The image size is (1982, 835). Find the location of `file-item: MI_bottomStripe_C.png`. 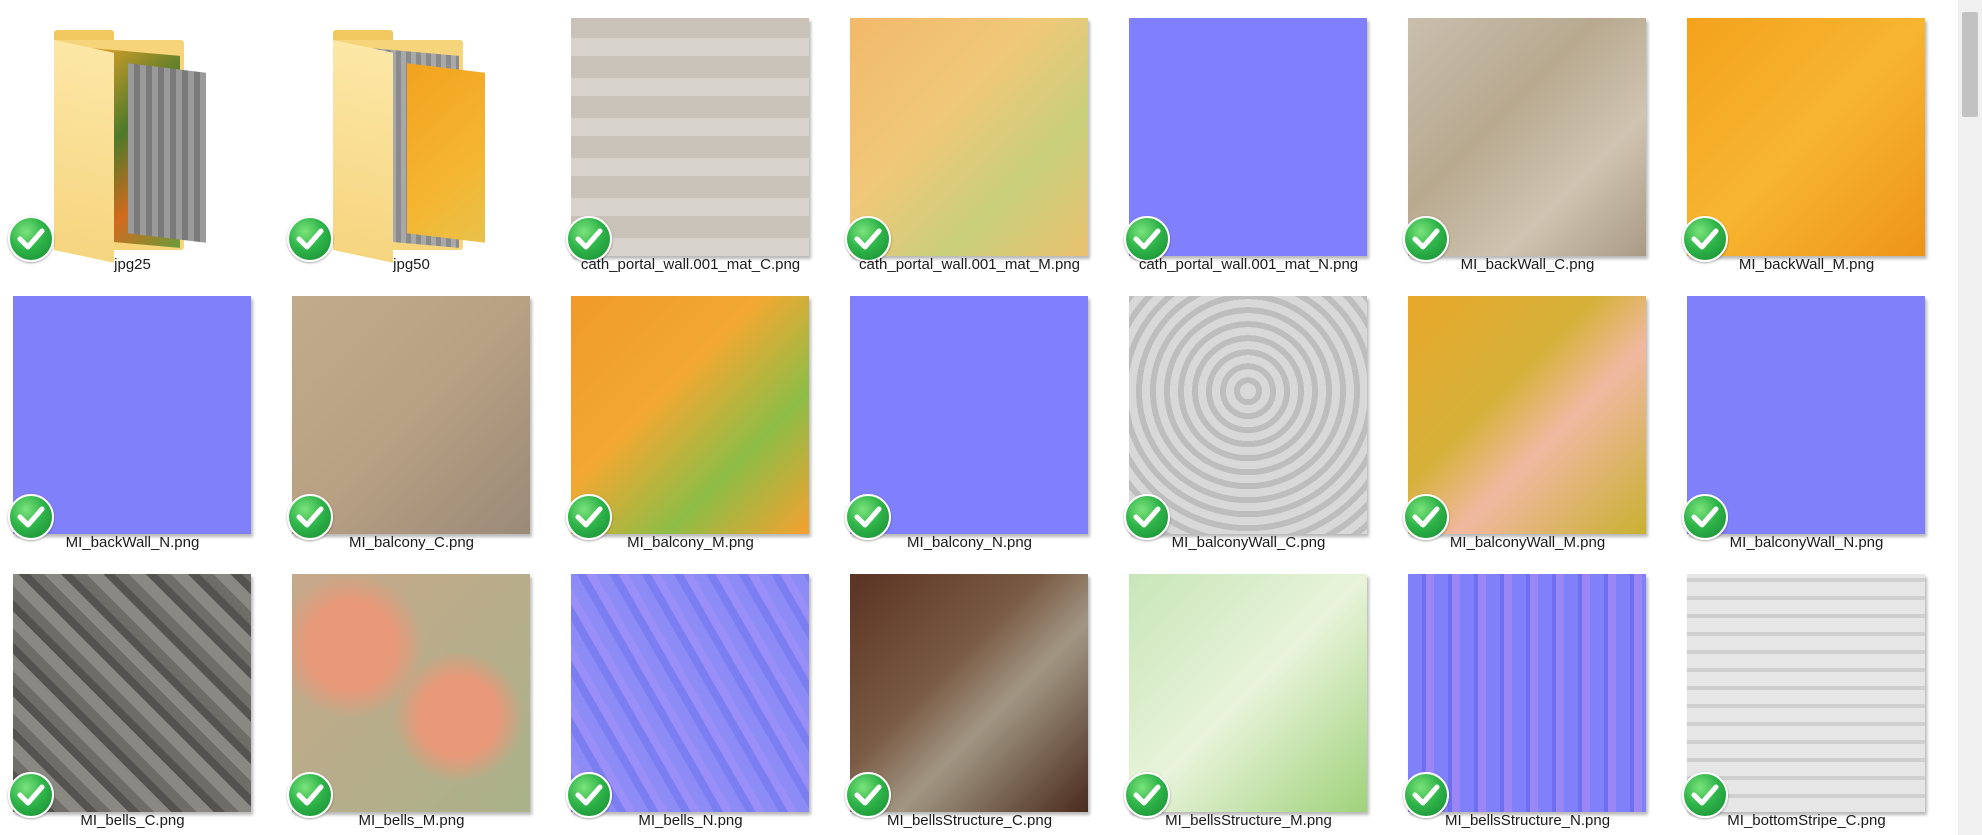

file-item: MI_bottomStripe_C.png is located at coordinates (1813, 695).